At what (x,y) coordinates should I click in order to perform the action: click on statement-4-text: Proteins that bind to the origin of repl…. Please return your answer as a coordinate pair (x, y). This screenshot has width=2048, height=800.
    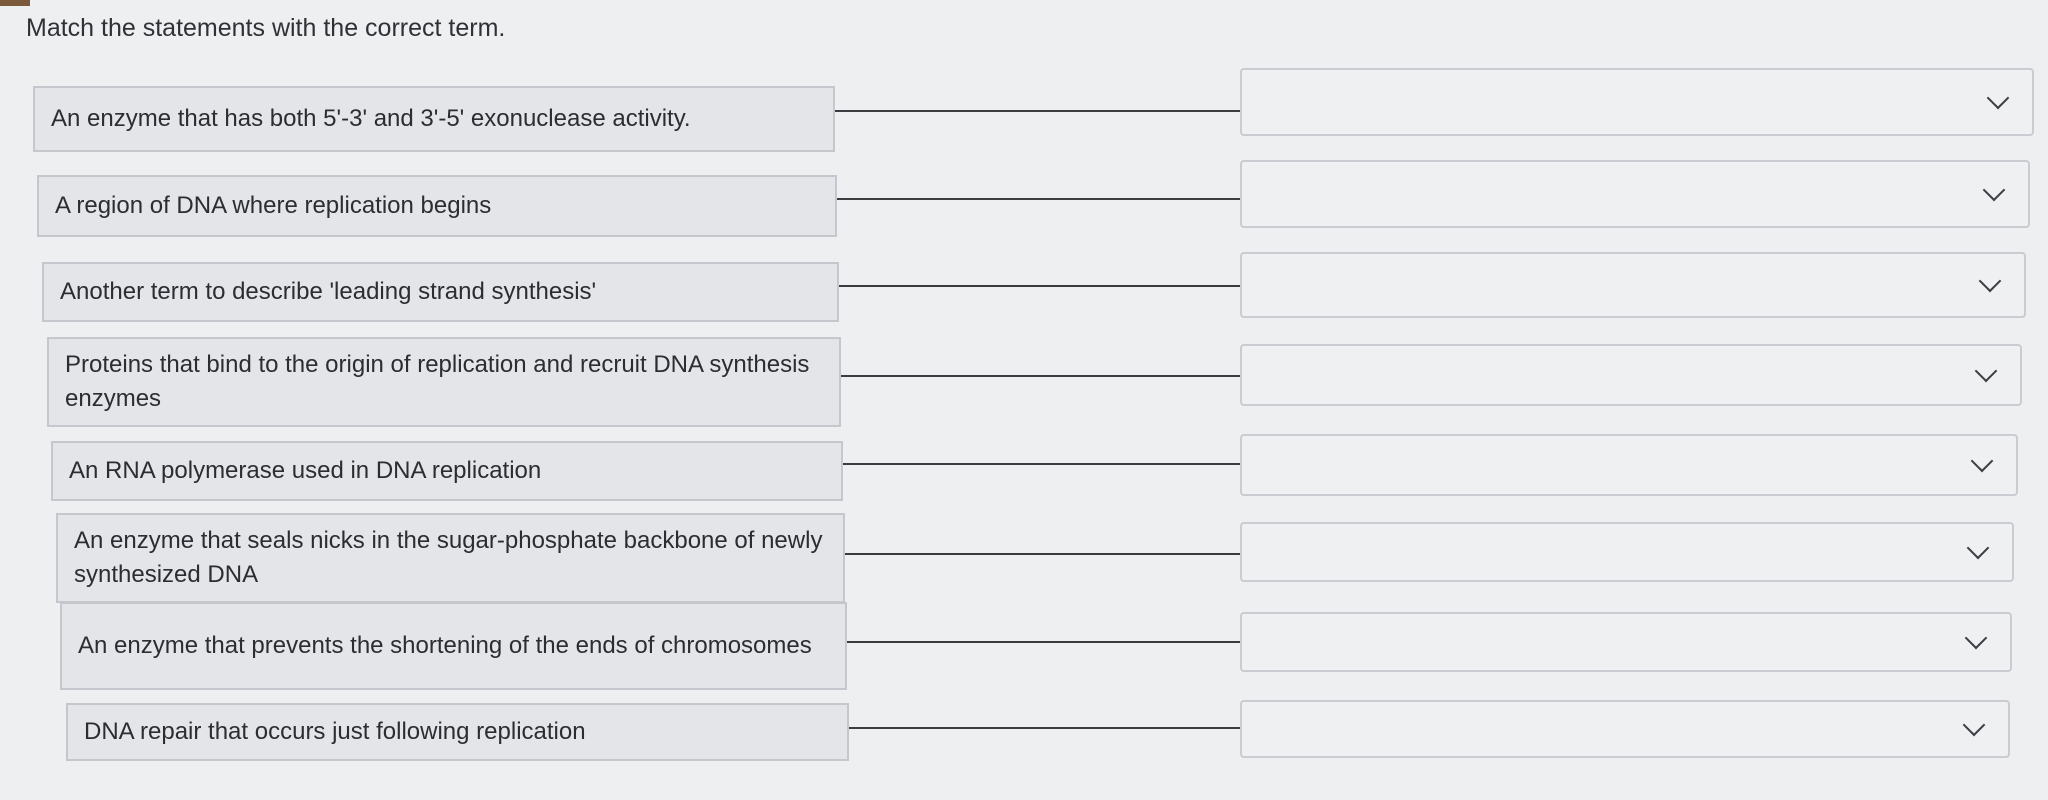
    Looking at the image, I should click on (437, 381).